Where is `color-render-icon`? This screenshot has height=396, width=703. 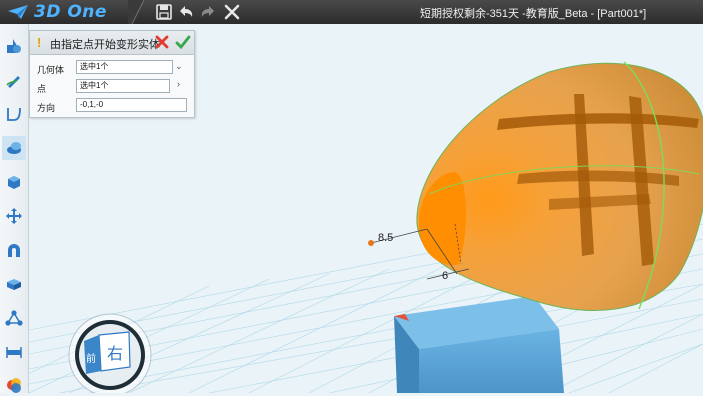
color-render-icon is located at coordinates (14, 385).